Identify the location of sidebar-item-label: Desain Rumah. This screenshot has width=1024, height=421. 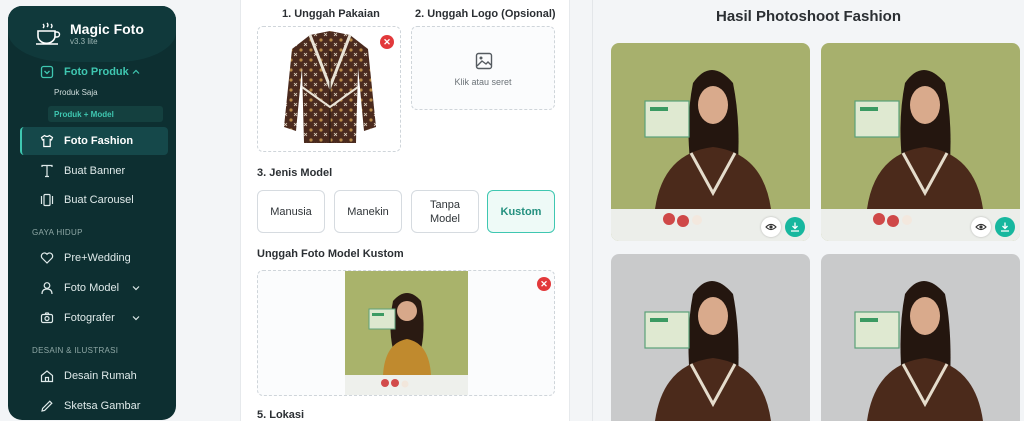
(100, 376).